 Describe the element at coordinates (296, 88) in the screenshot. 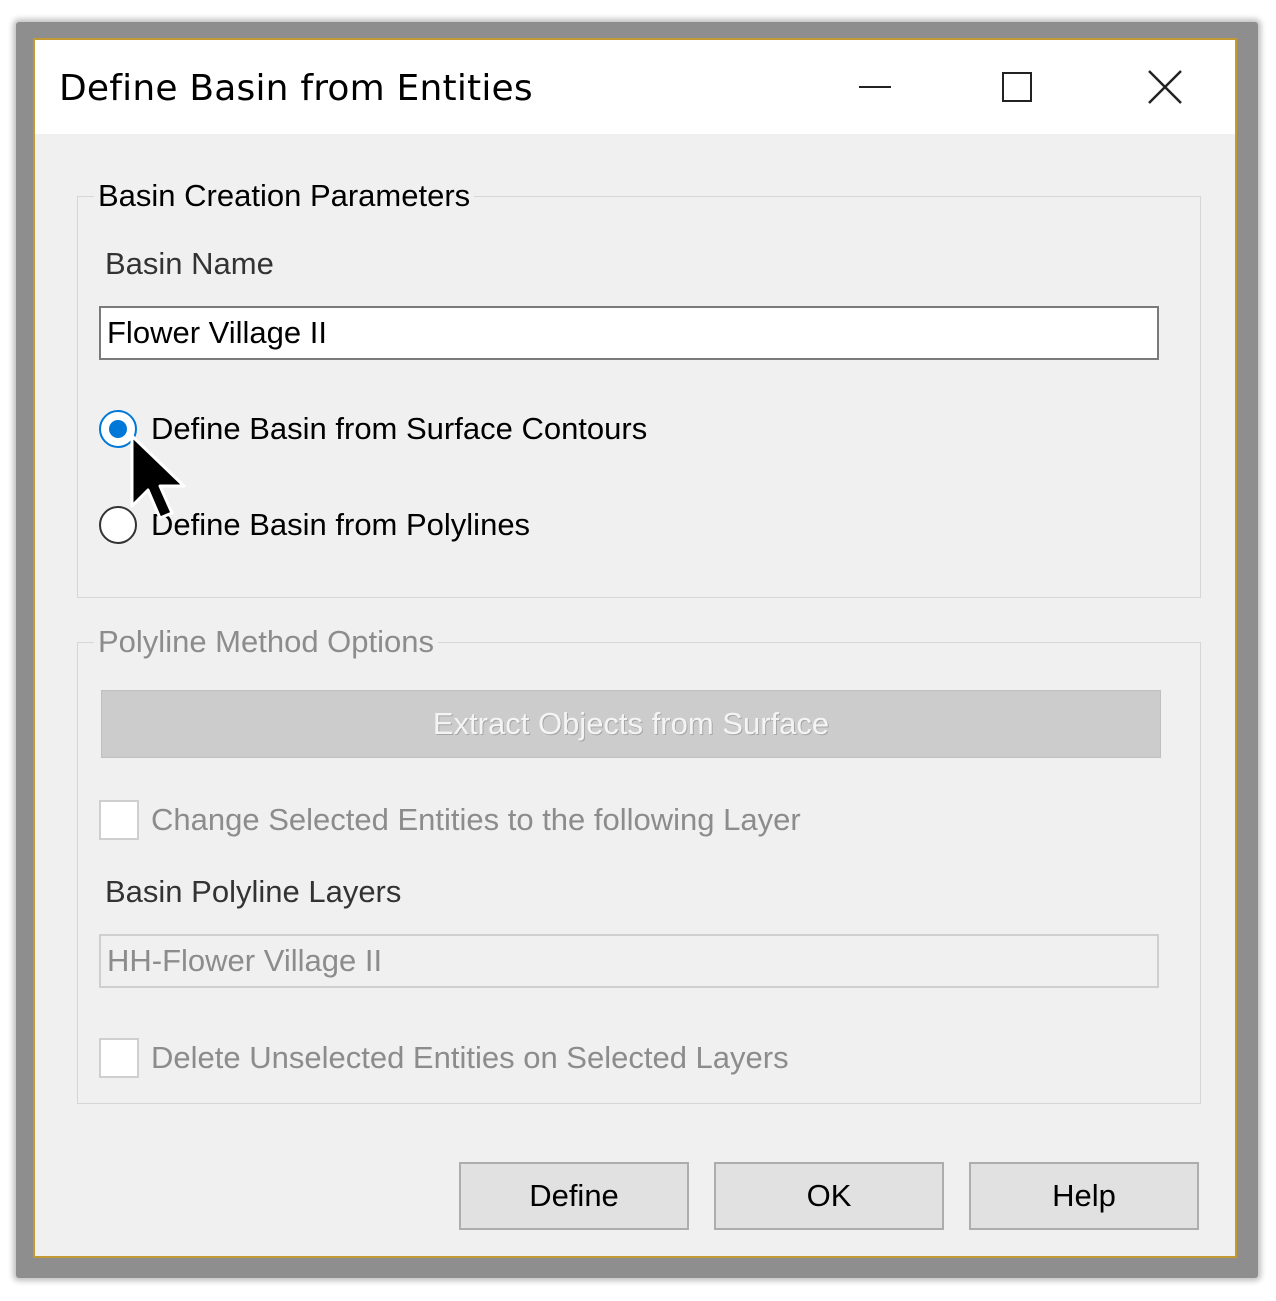

I see `window-title: Define Basin from Entities` at that location.